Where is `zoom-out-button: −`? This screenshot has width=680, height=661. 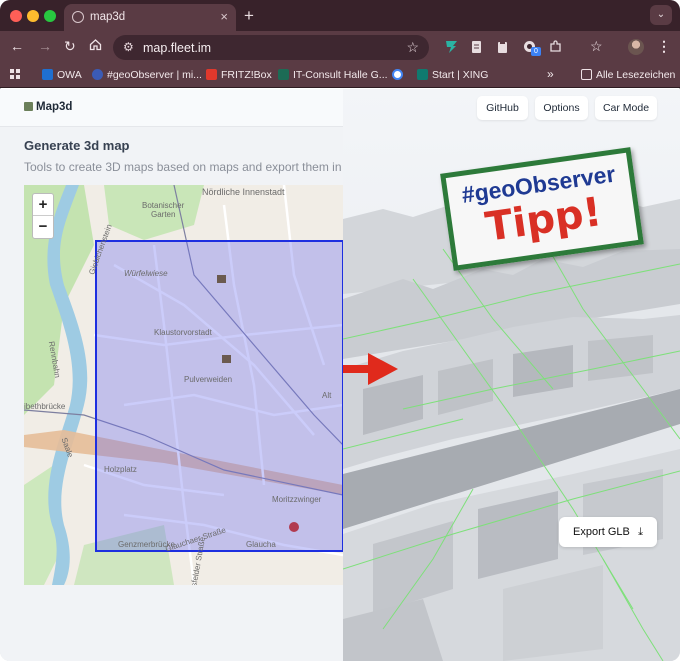 zoom-out-button: − is located at coordinates (43, 227).